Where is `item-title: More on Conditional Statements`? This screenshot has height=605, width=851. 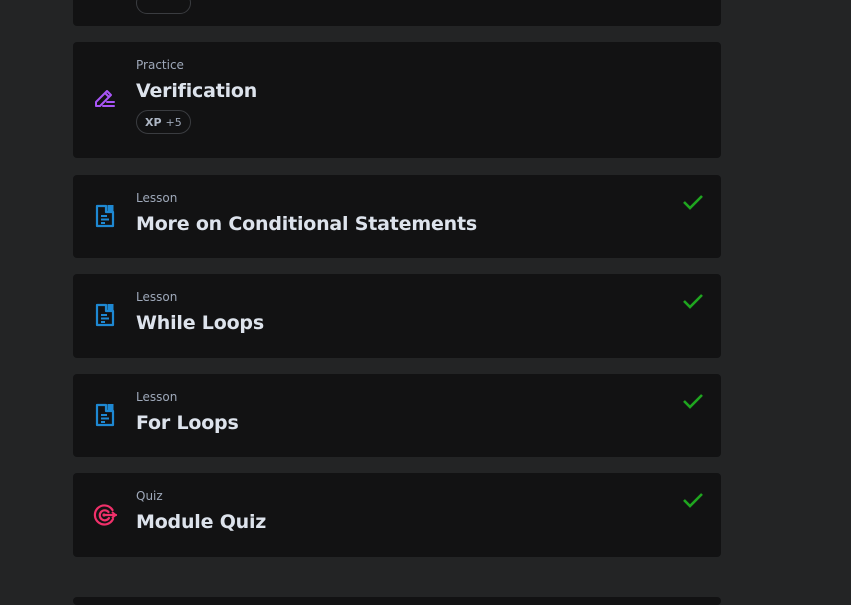 item-title: More on Conditional Statements is located at coordinates (306, 224).